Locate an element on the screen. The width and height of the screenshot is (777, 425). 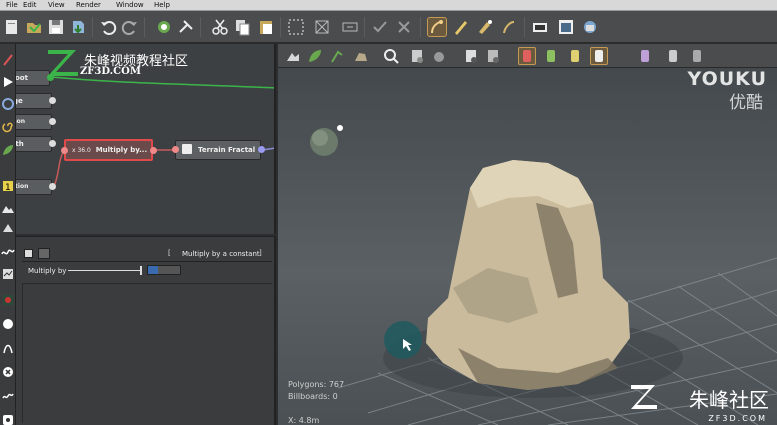
arrow-node-icon is located at coordinates (8, 81).